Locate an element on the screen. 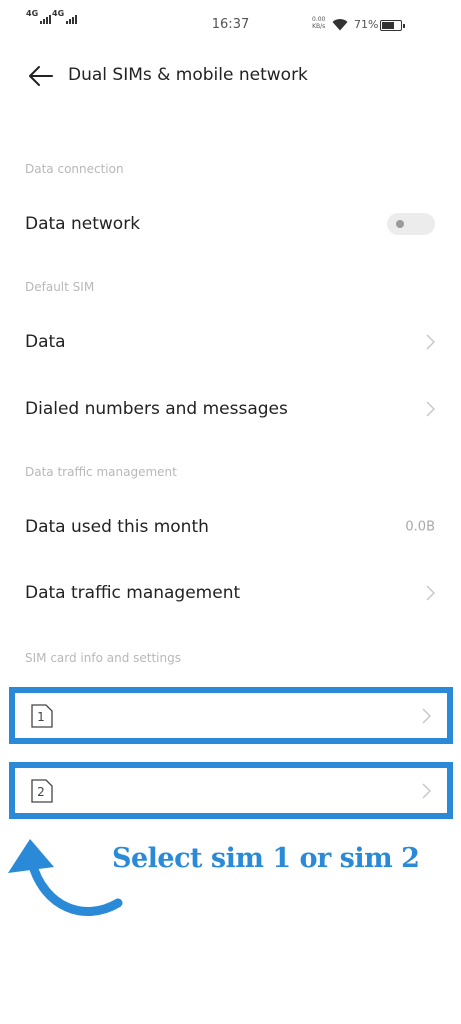 The width and height of the screenshot is (461, 1024). data-used-value: 0.0B is located at coordinates (420, 527).